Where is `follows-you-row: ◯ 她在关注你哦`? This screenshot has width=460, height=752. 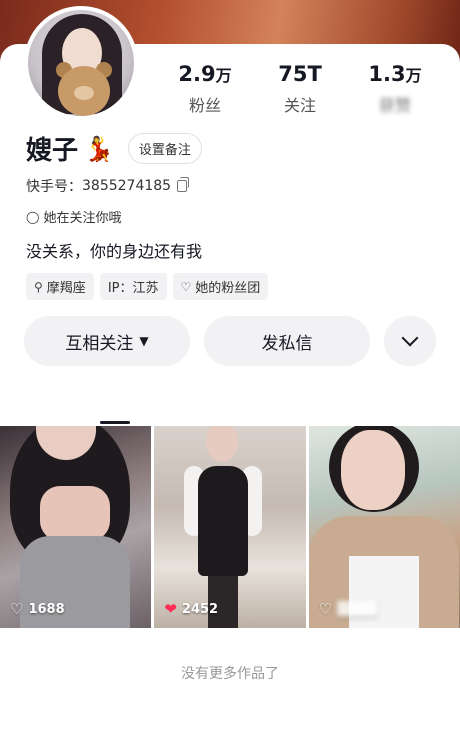
follows-you-row: ◯ 她在关注你哦 is located at coordinates (74, 217).